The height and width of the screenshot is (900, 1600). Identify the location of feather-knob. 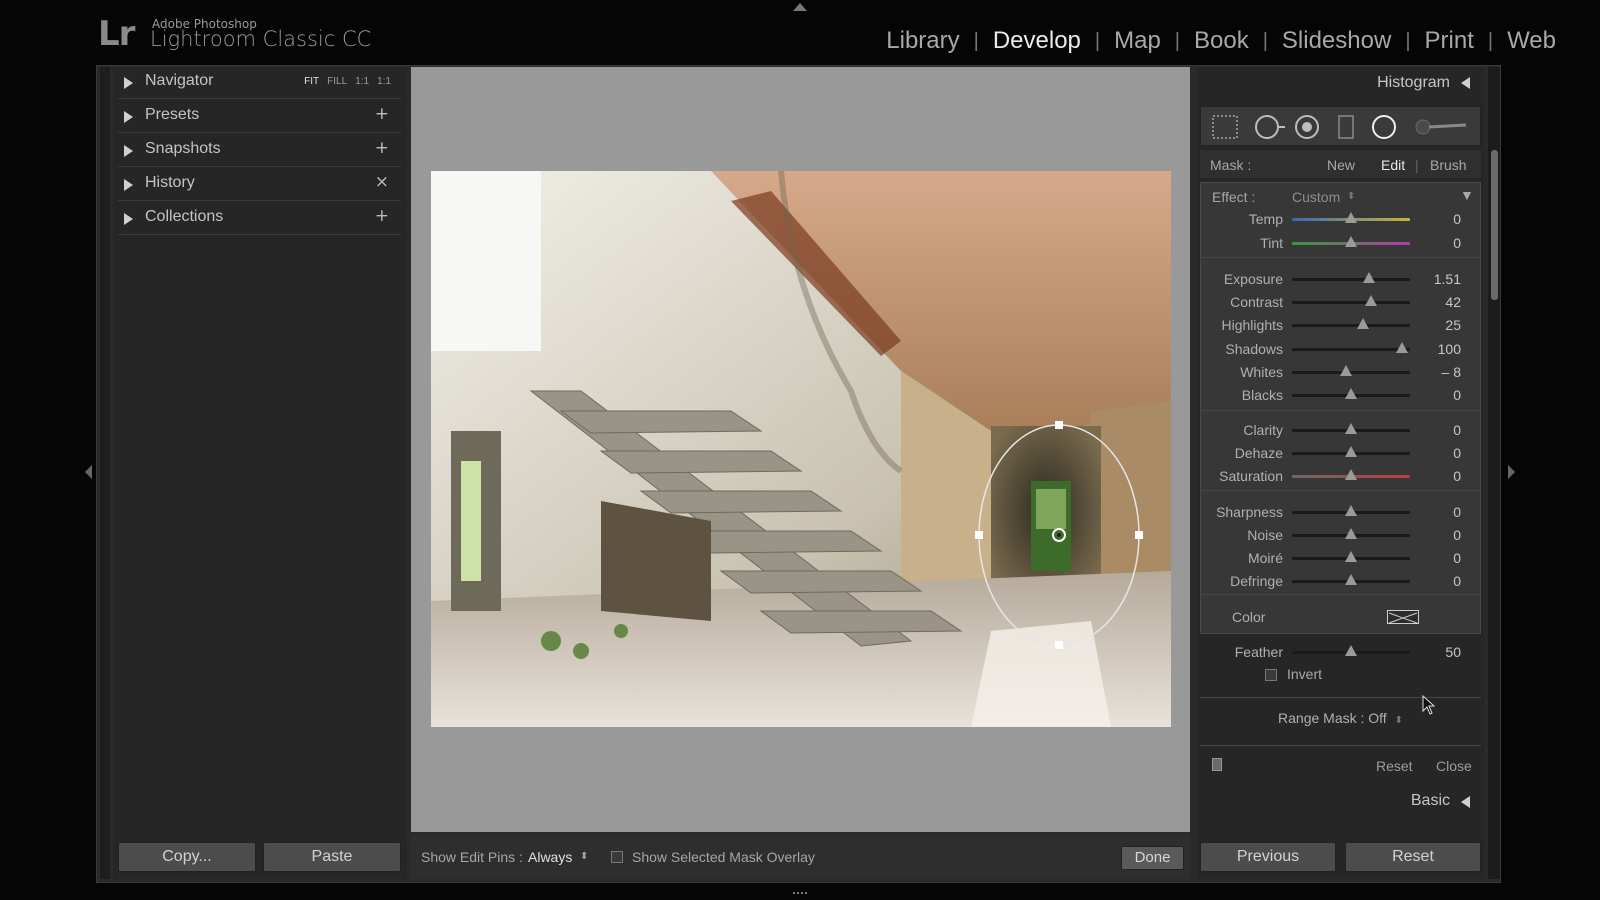
(1351, 650).